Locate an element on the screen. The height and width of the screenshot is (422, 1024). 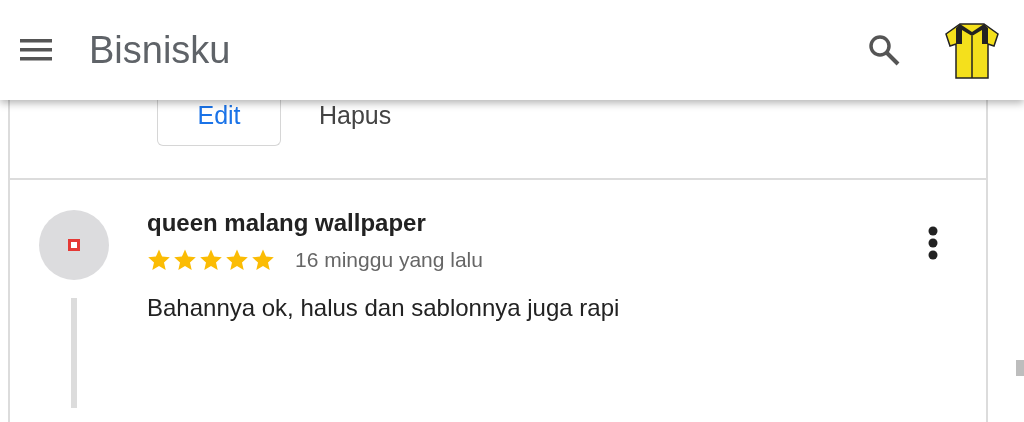
scrollbar-thumb is located at coordinates (1020, 368).